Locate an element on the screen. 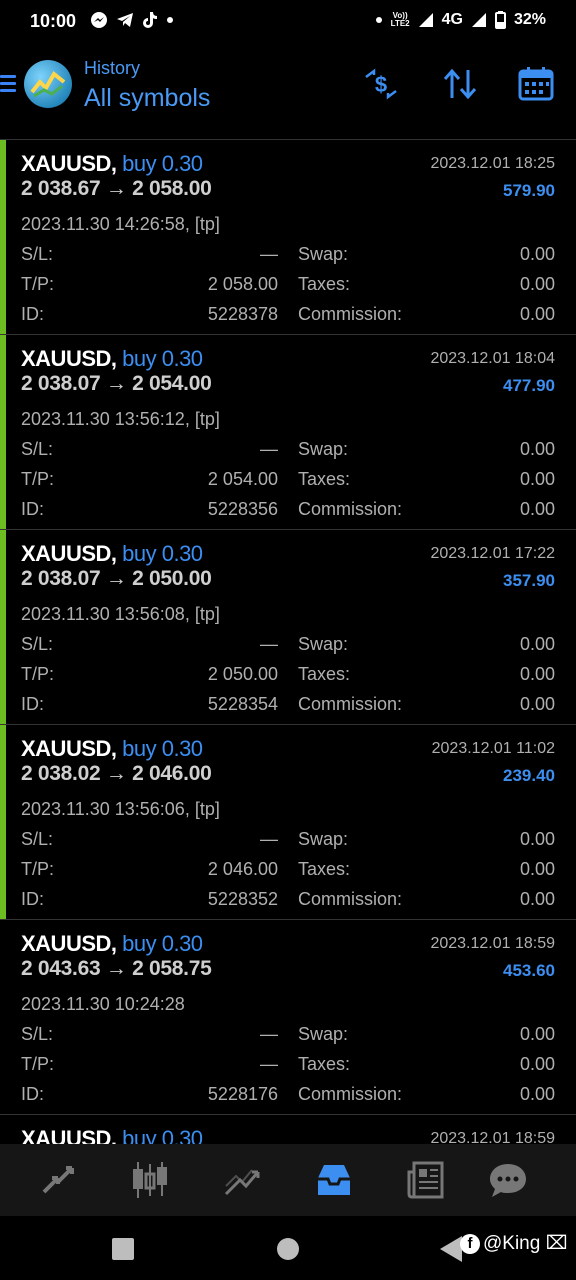 This screenshot has height=1280, width=576. notification-icons is located at coordinates (132, 20).